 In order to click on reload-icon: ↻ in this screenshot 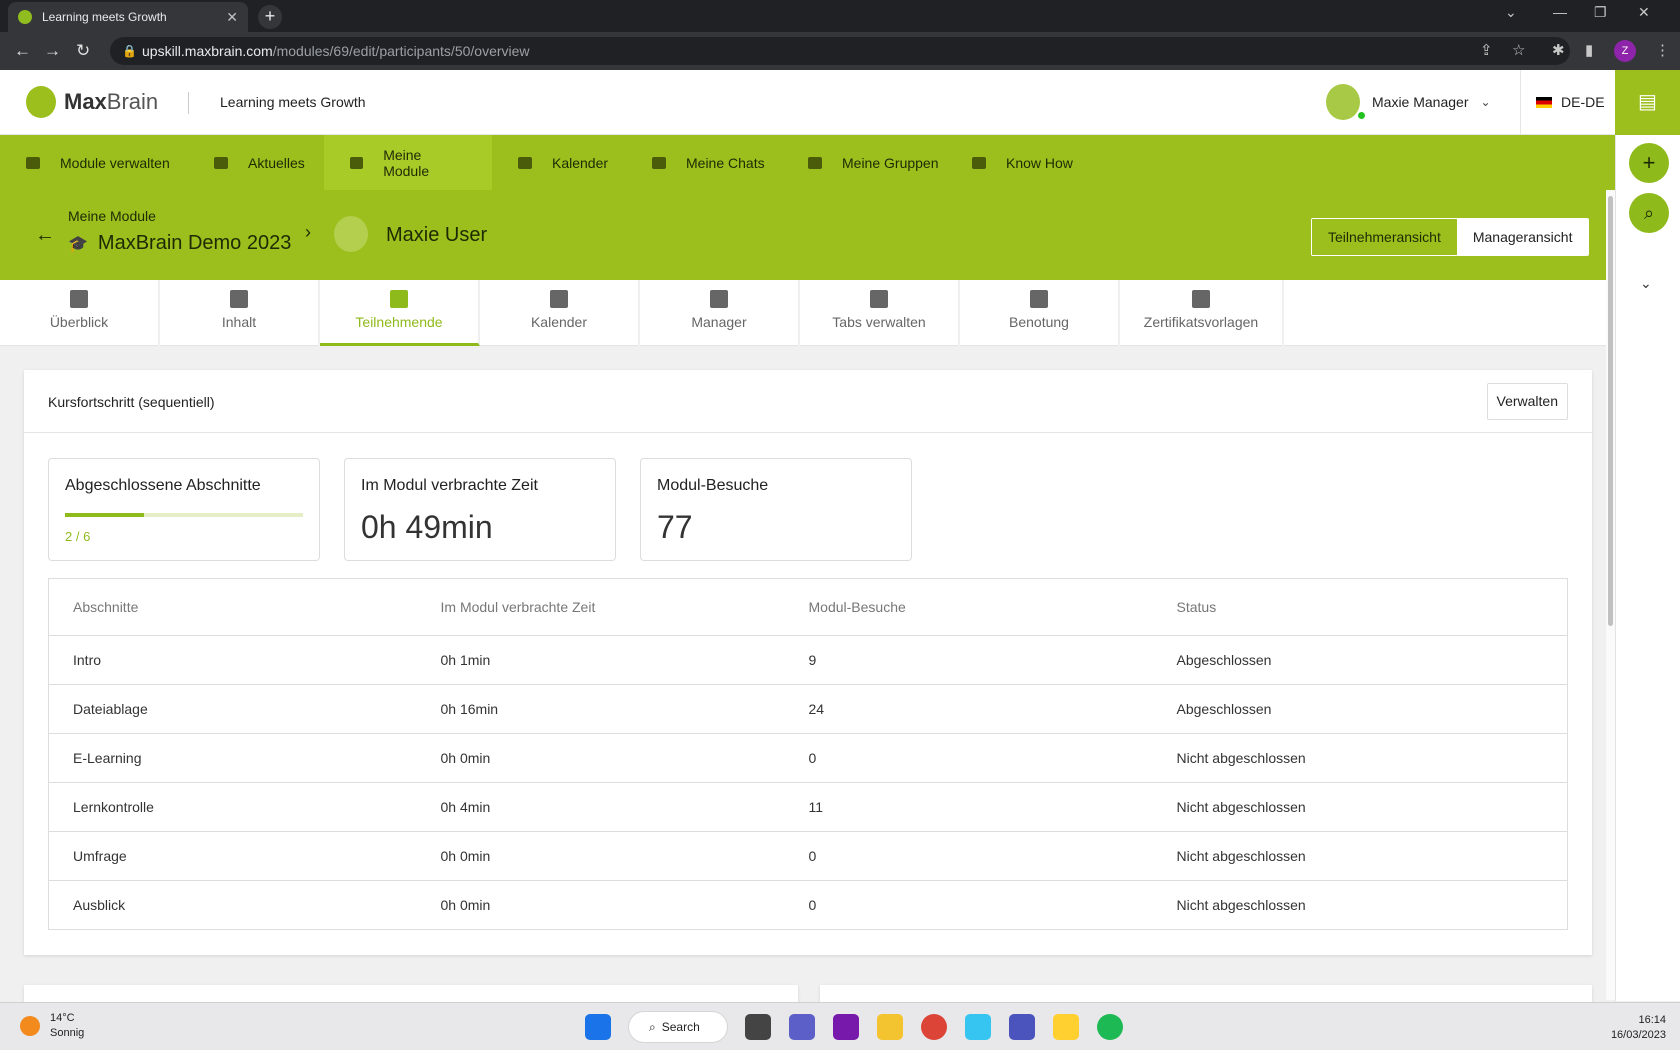, I will do `click(83, 51)`.